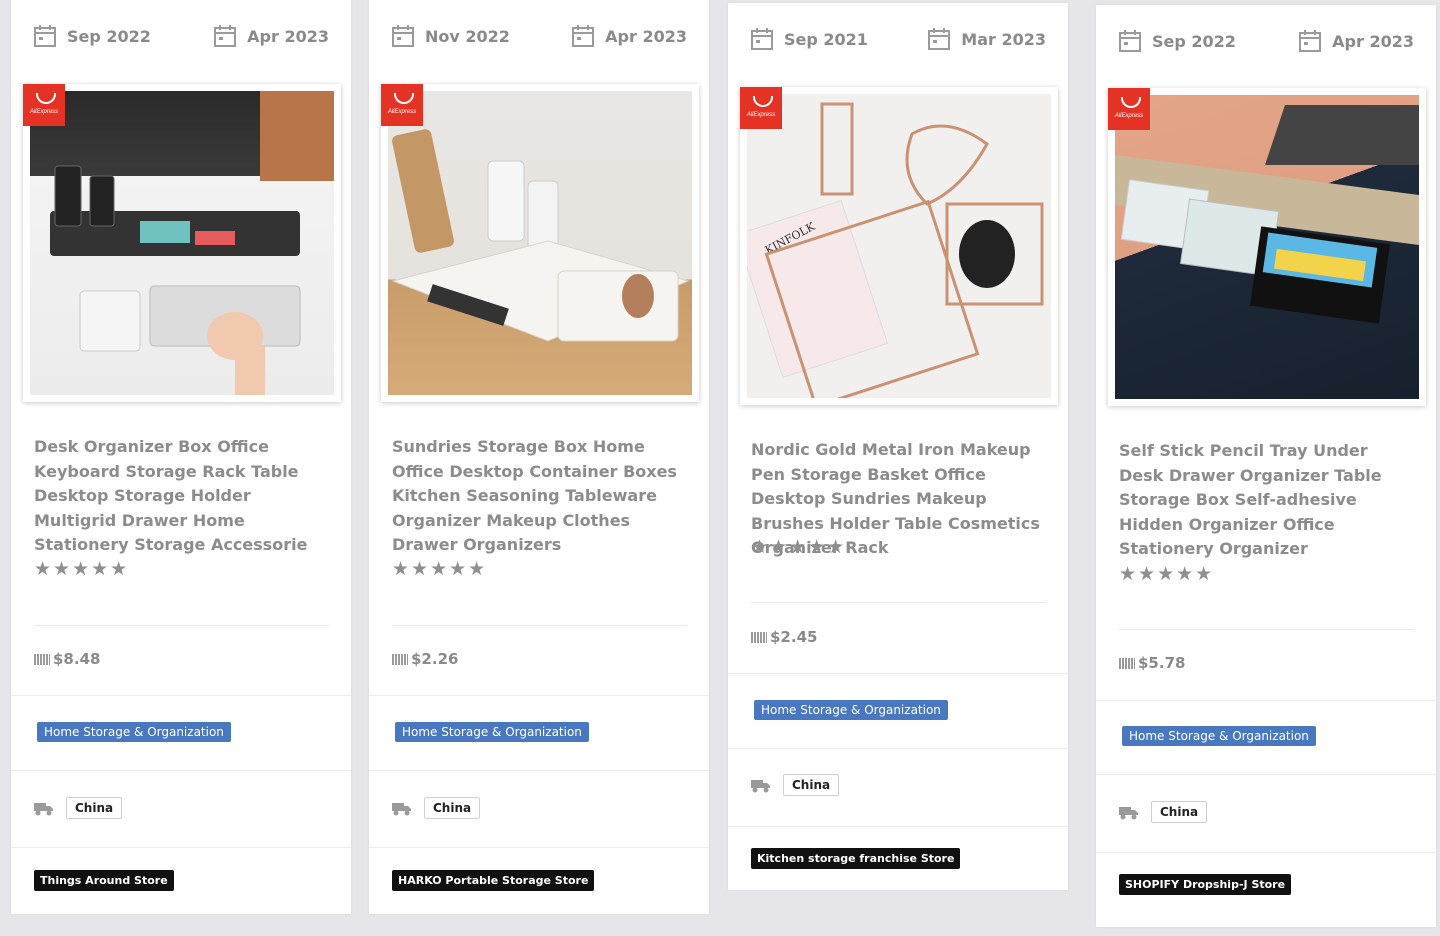  Describe the element at coordinates (493, 880) in the screenshot. I see `store-badge: HARKO Portable Storage Store` at that location.